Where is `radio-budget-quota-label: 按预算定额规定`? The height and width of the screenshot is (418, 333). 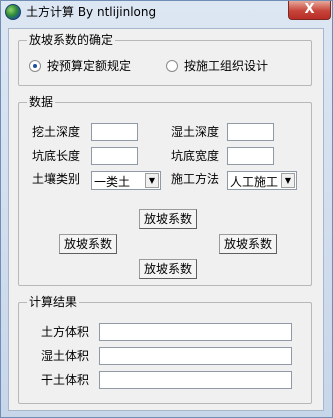
radio-budget-quota-label: 按预算定额规定 is located at coordinates (89, 66).